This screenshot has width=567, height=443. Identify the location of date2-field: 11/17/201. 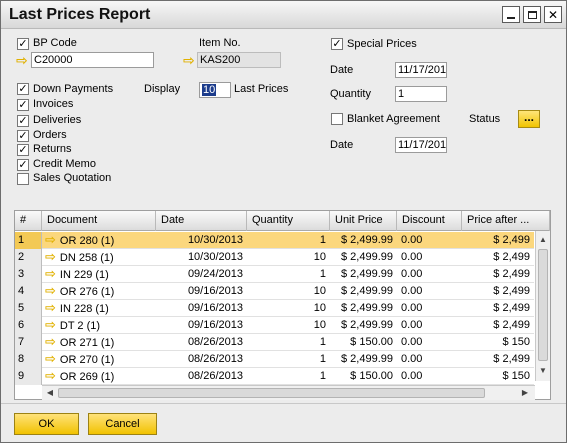
(421, 145).